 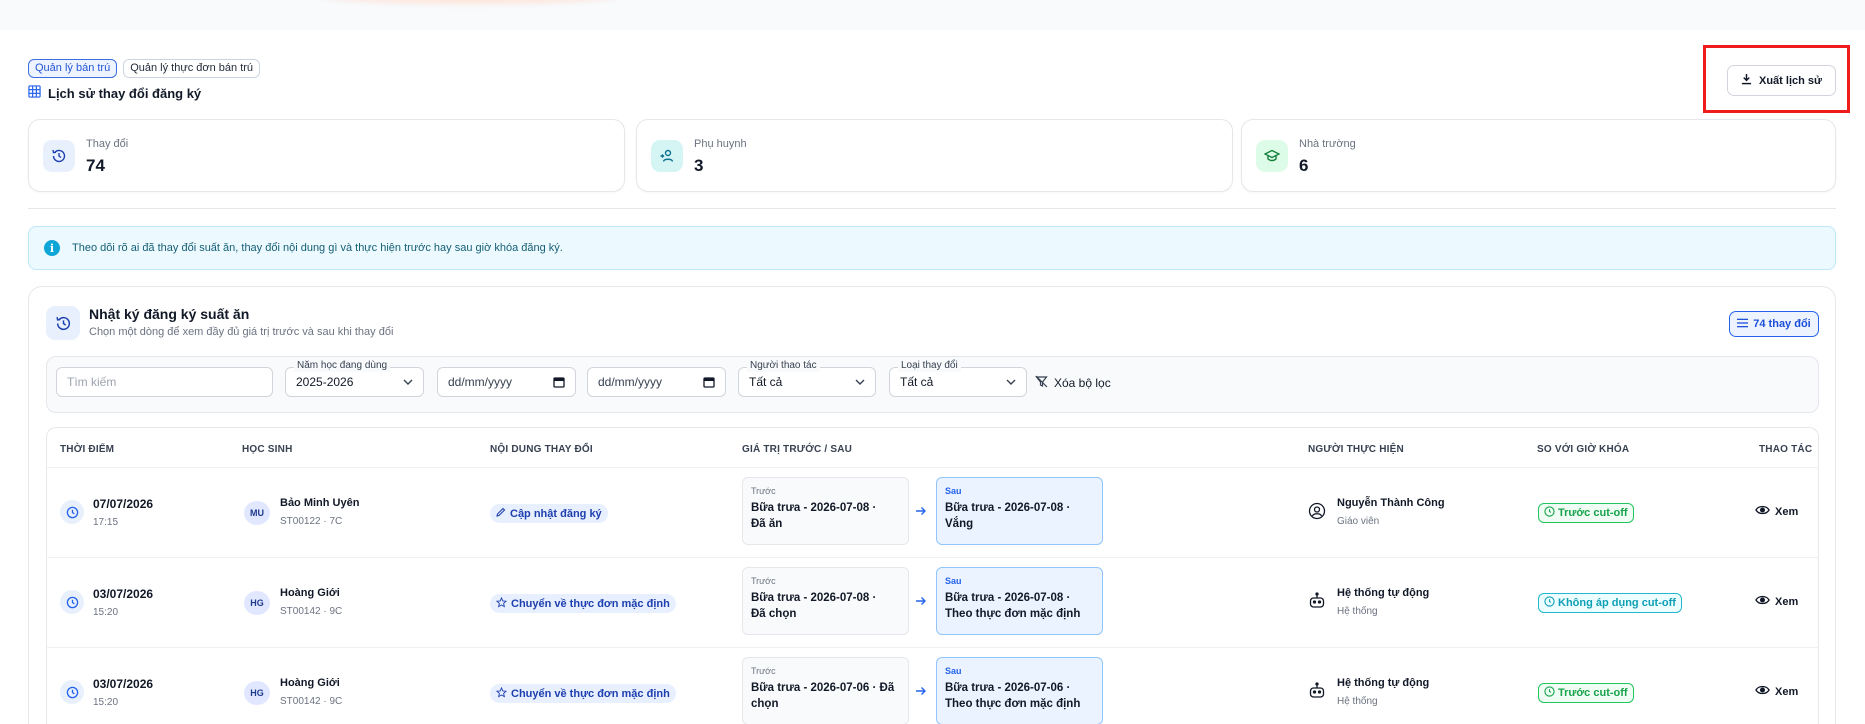 What do you see at coordinates (766, 382) in the screenshot?
I see `actor-value: Tất cả` at bounding box center [766, 382].